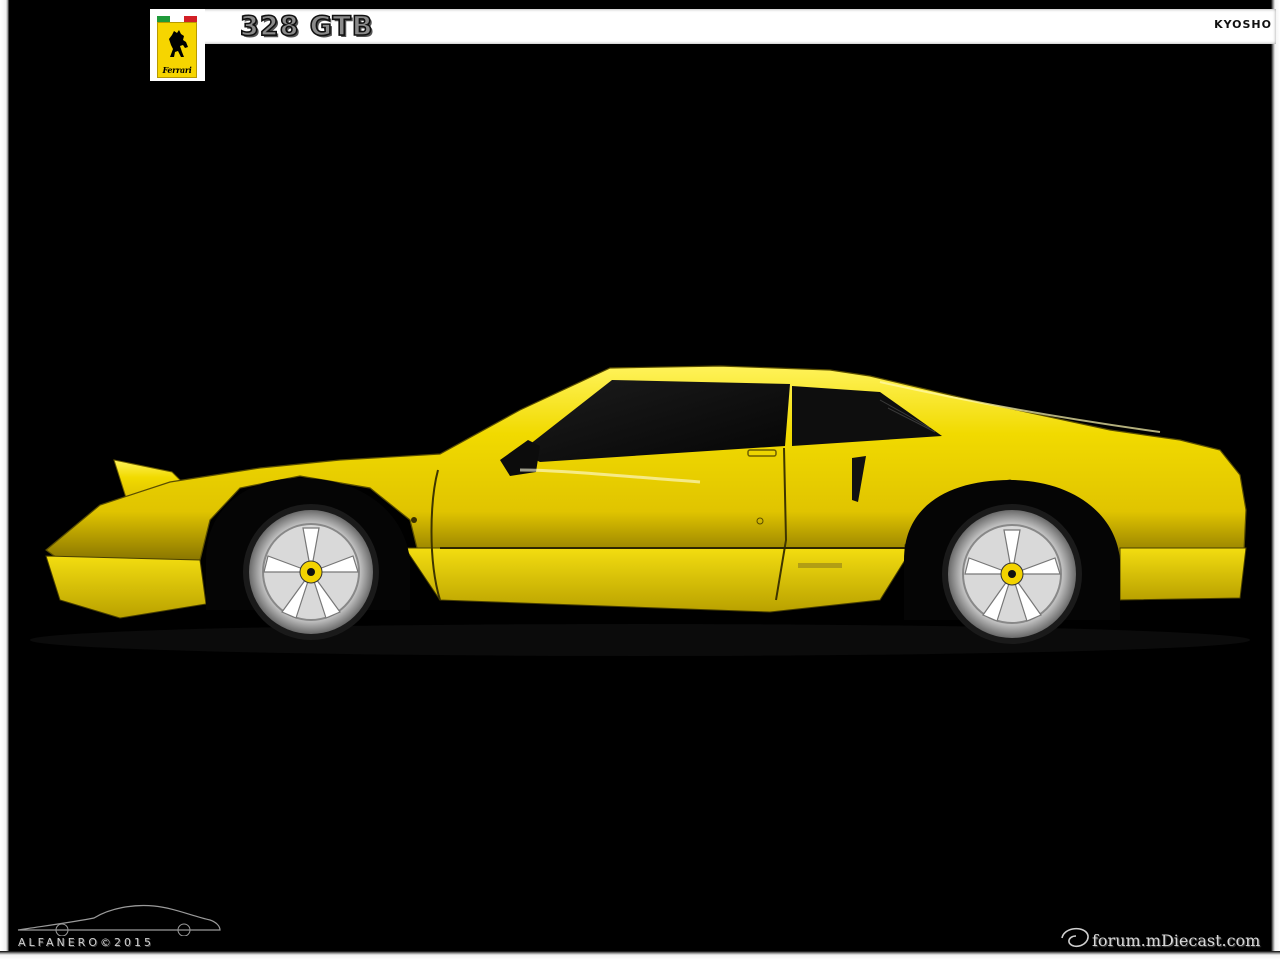 The width and height of the screenshot is (1280, 960). I want to click on watermark: forum.mDiecast.com, so click(1165, 939).